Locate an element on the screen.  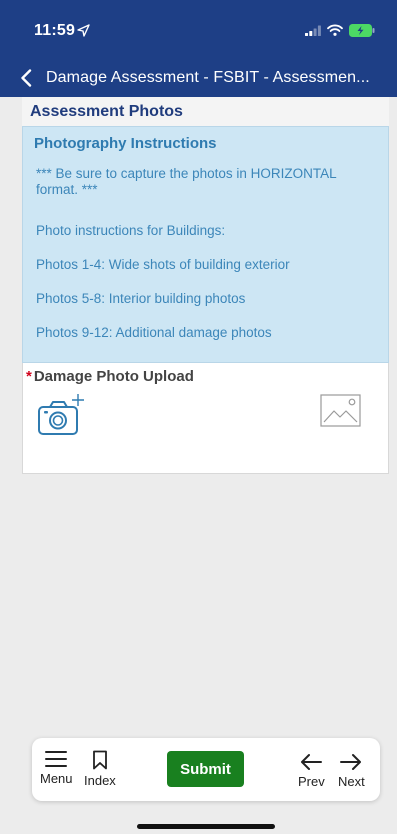
upload-label: * Damage Photo Upload is located at coordinates (110, 376).